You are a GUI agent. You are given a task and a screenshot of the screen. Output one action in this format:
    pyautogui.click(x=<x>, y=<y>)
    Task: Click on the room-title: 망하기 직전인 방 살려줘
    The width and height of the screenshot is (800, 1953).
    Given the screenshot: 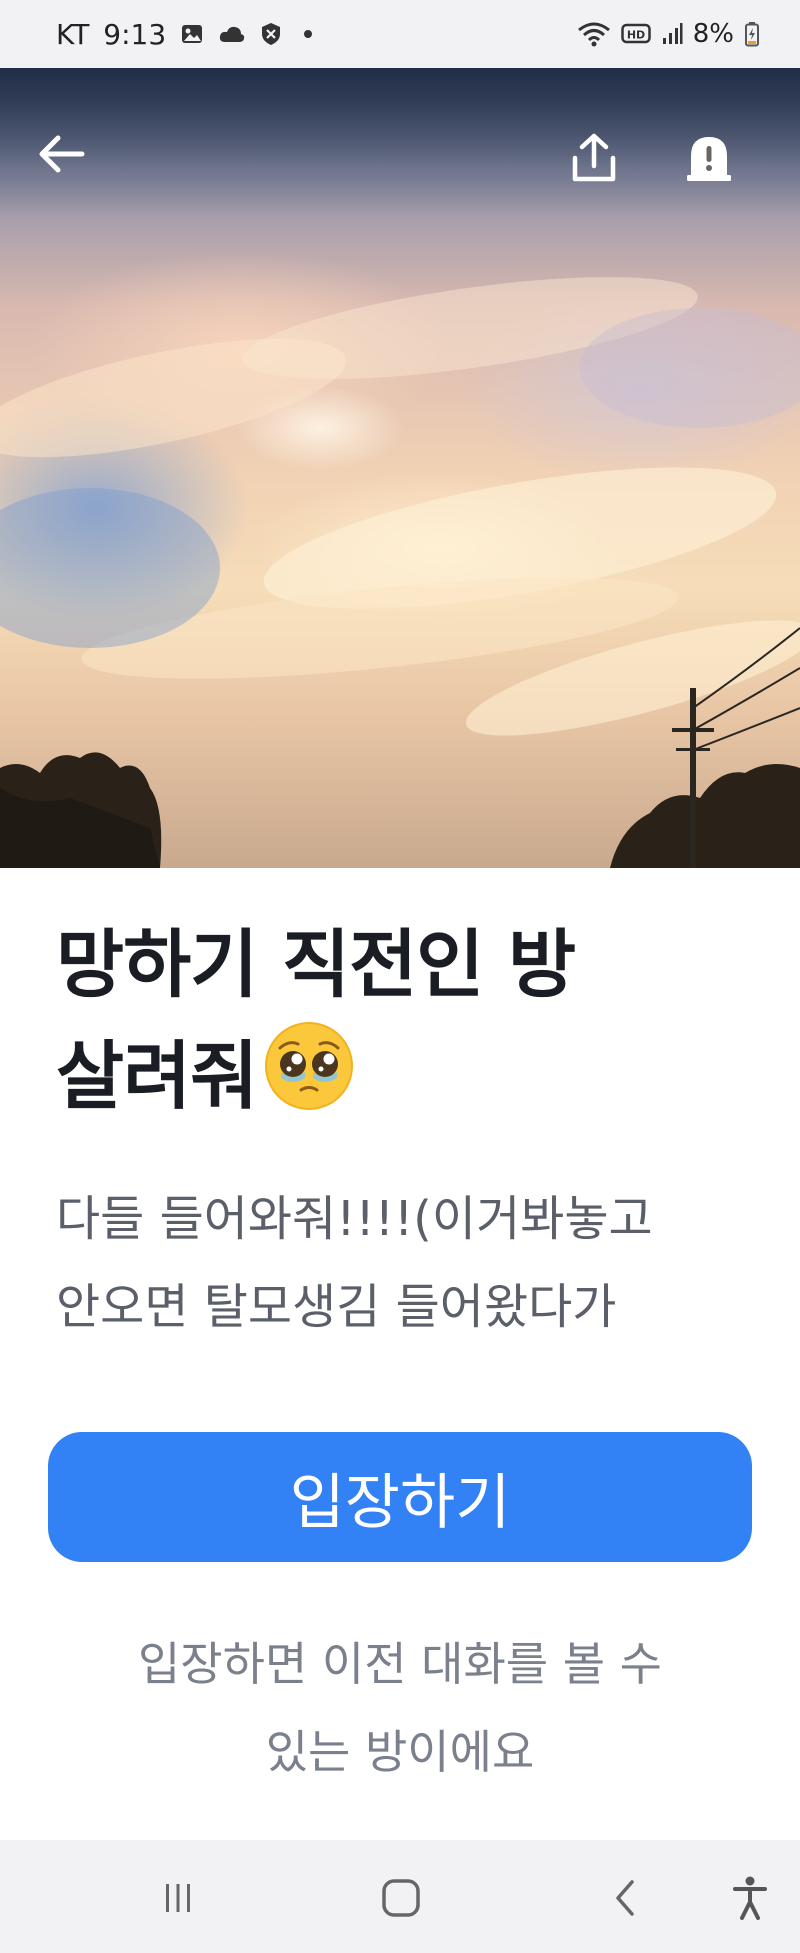 What is the action you would take?
    pyautogui.click(x=401, y=1026)
    